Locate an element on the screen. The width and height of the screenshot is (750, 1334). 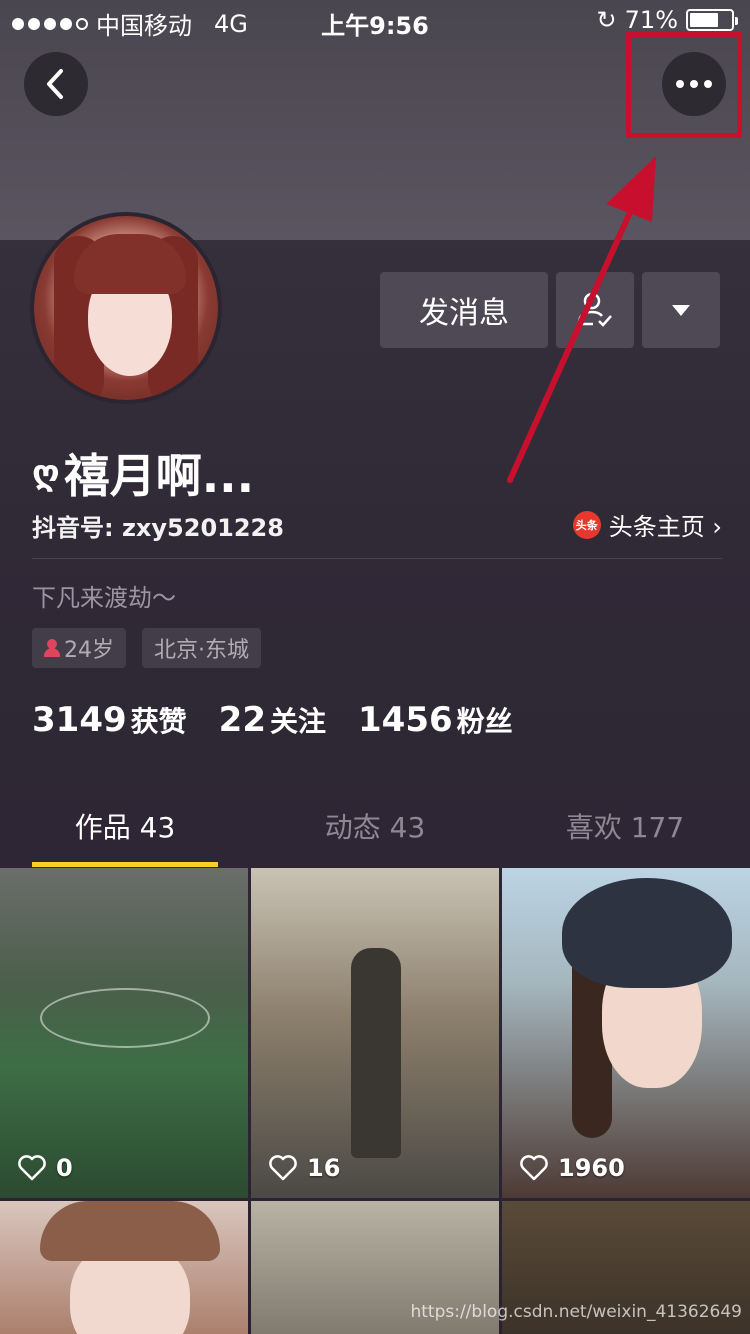
following-stat: 22 关注 is located at coordinates (272, 720).